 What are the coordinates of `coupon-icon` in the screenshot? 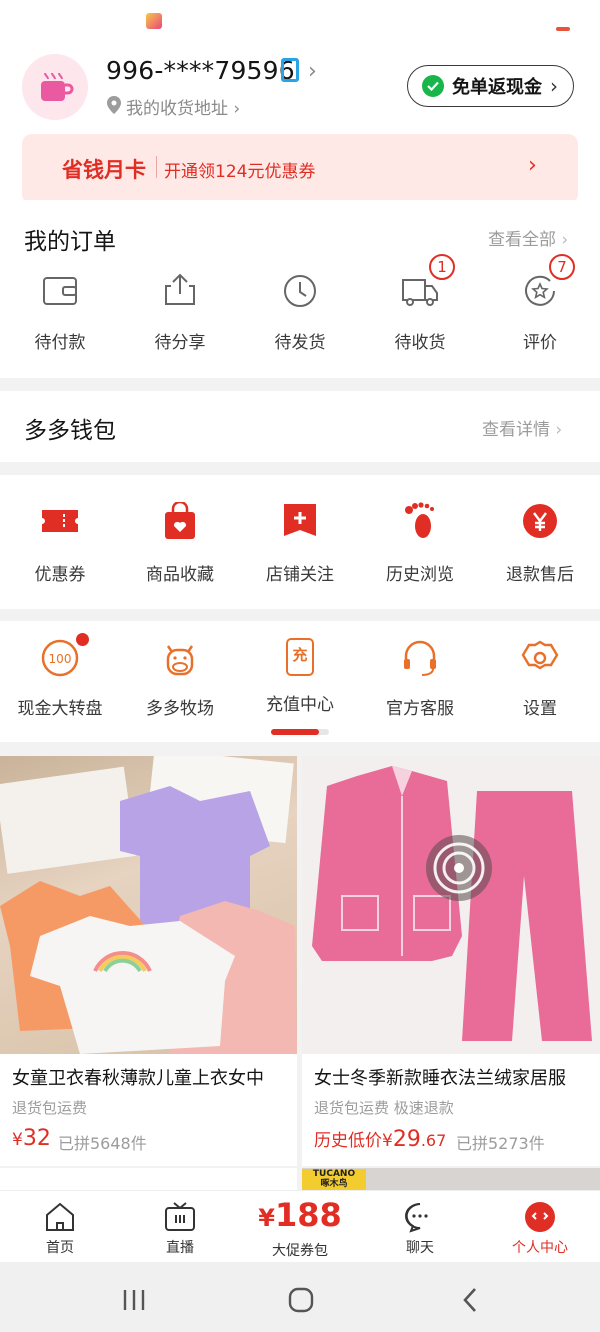 It's located at (60, 521).